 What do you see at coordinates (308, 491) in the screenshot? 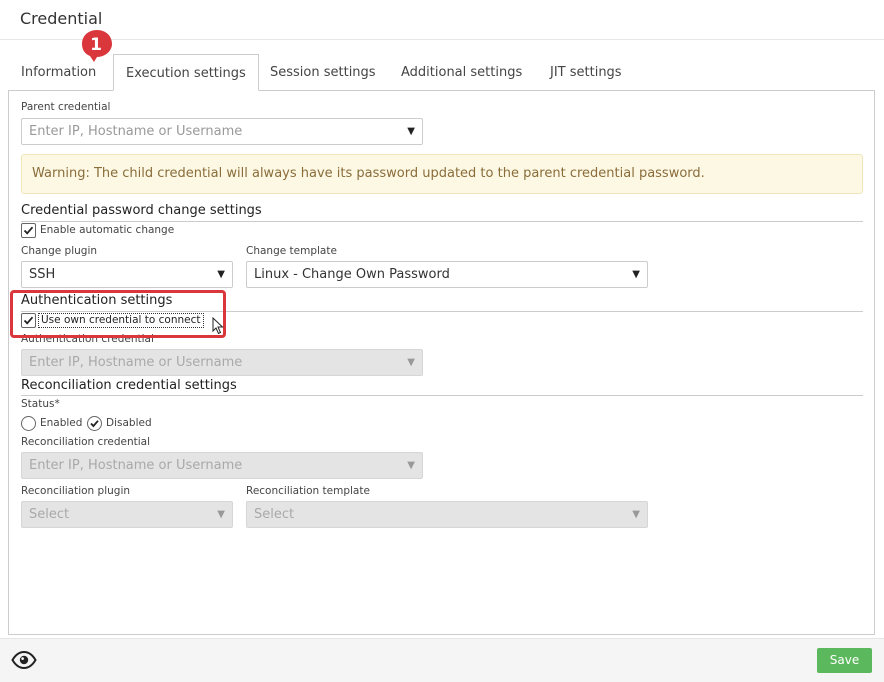
I see `reconciliation-template-label: Reconciliation template` at bounding box center [308, 491].